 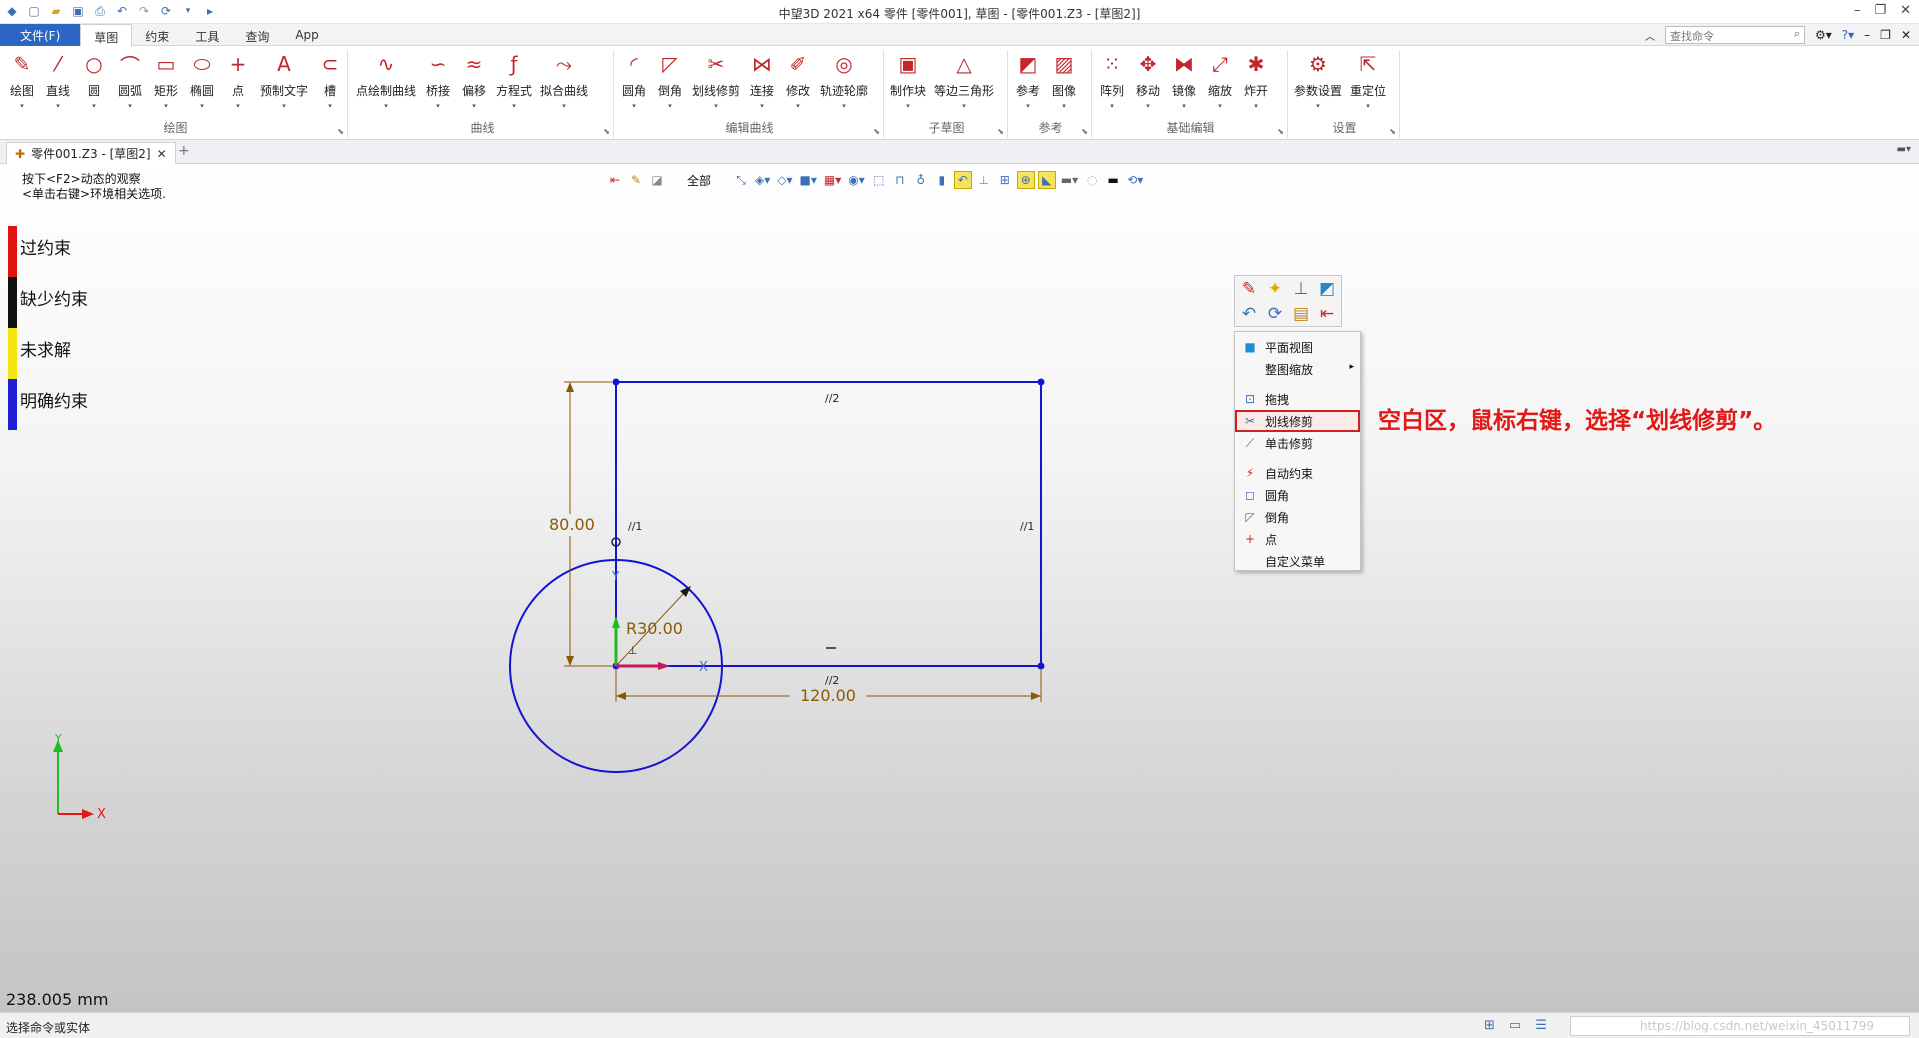 I want to click on ribbon-tool-button: △ 等边三角形 ▾, so click(x=964, y=80).